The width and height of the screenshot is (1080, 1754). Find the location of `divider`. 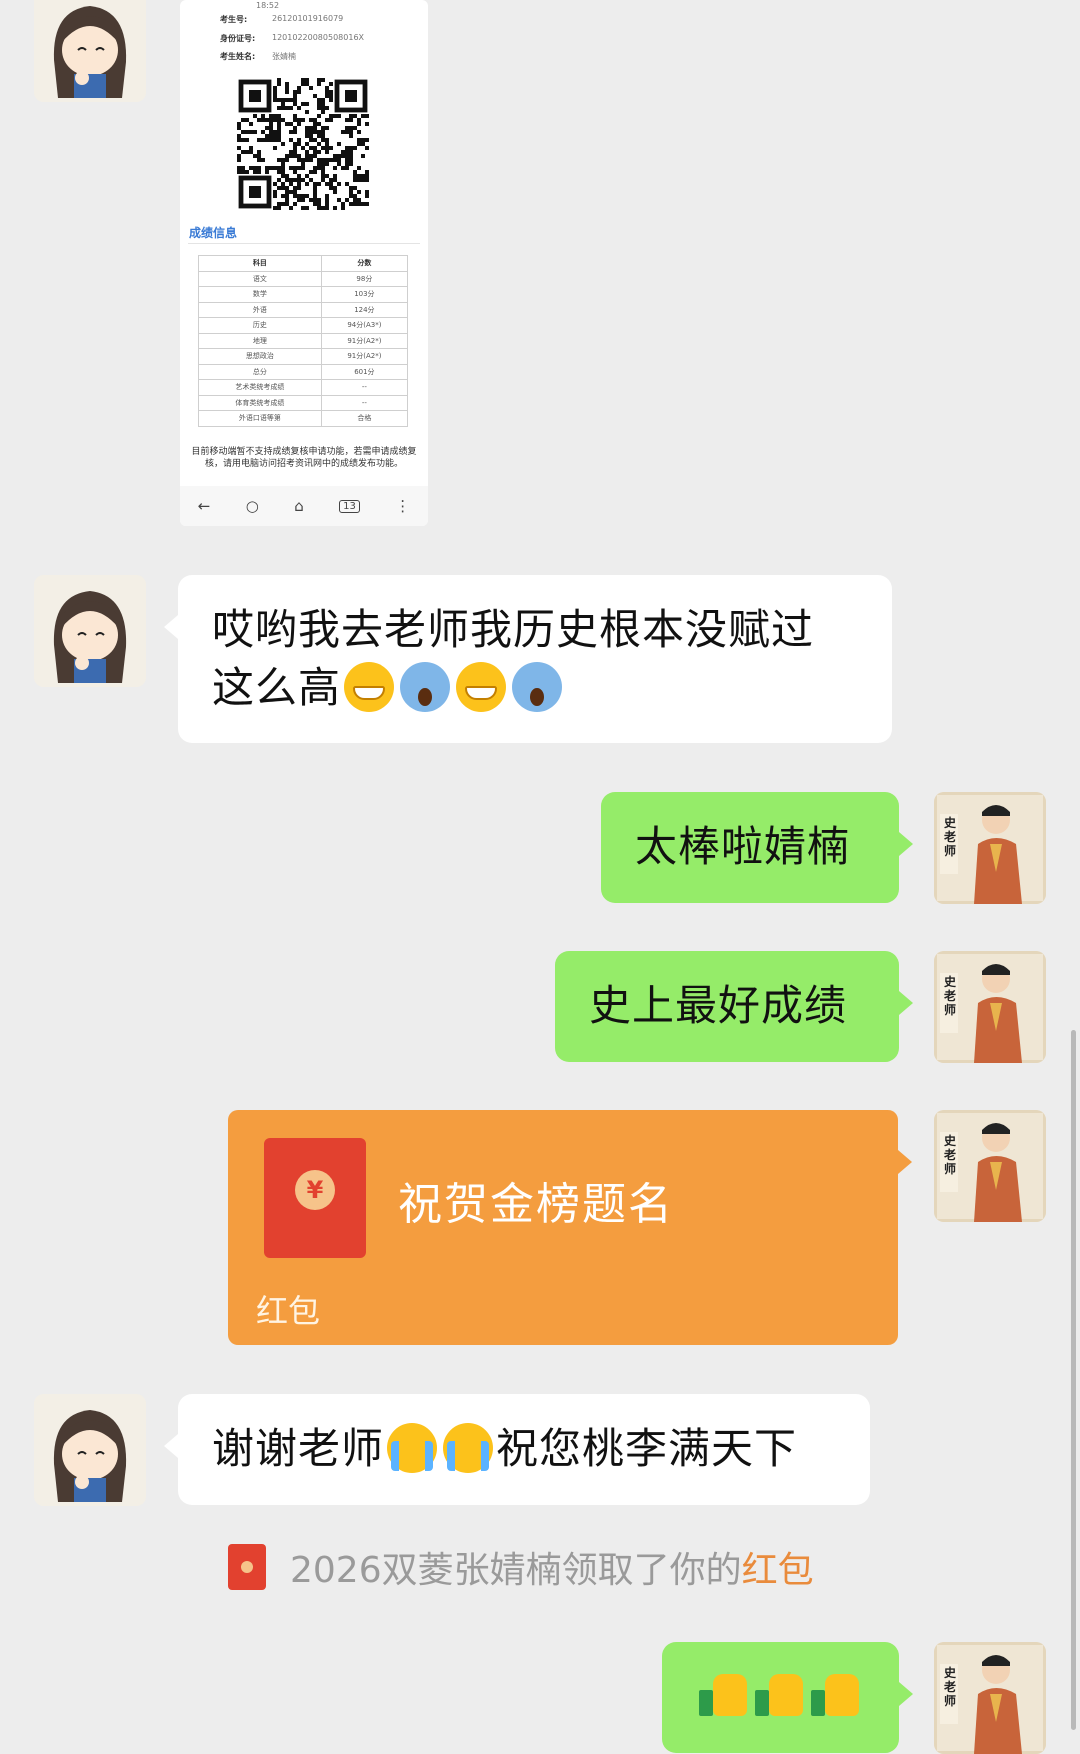

divider is located at coordinates (304, 243).